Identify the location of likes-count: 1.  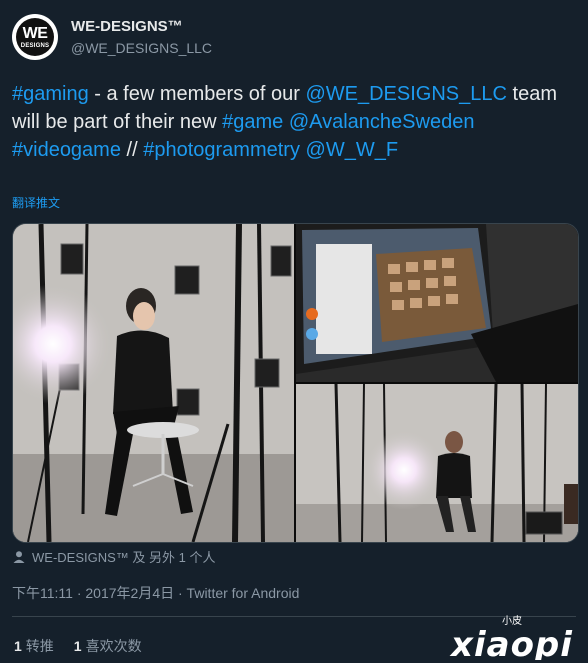
(77, 646).